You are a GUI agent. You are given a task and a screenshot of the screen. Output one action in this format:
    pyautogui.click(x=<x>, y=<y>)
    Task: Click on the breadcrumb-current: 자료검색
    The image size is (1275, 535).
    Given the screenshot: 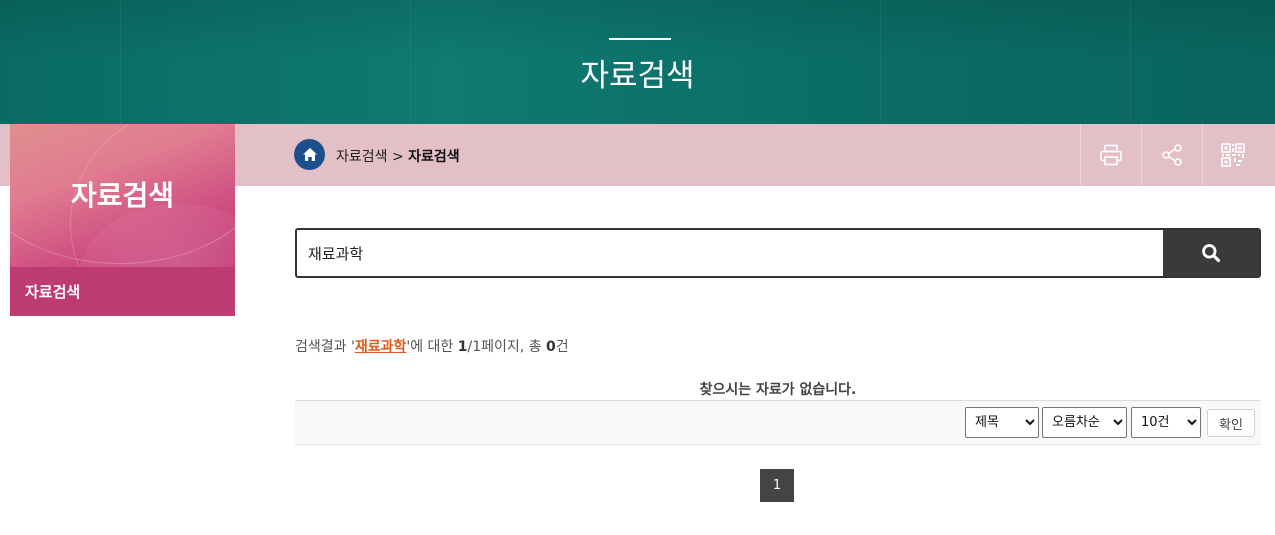 What is the action you would take?
    pyautogui.click(x=434, y=157)
    